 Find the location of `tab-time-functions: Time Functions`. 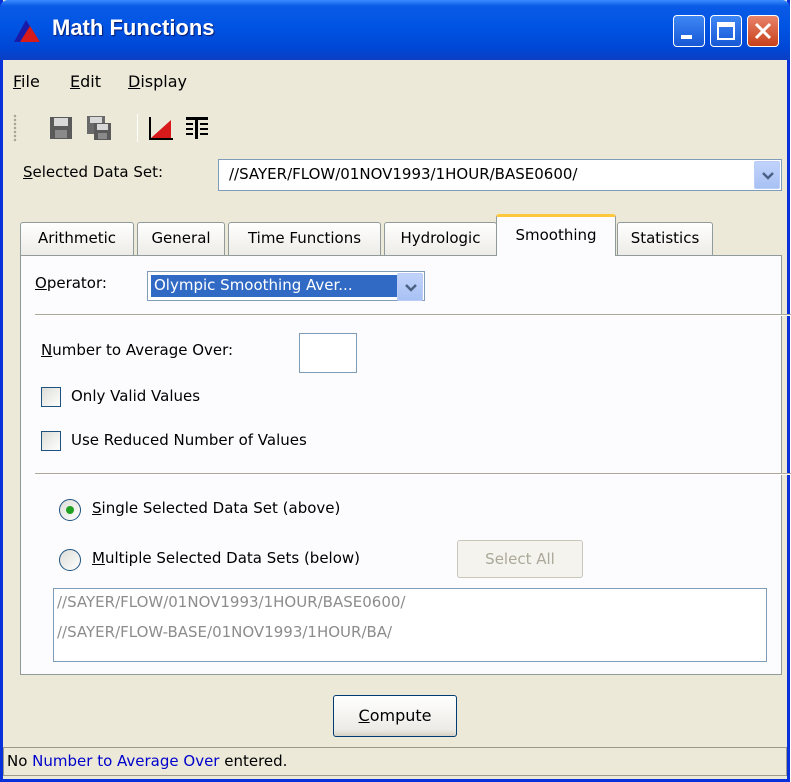

tab-time-functions: Time Functions is located at coordinates (304, 239).